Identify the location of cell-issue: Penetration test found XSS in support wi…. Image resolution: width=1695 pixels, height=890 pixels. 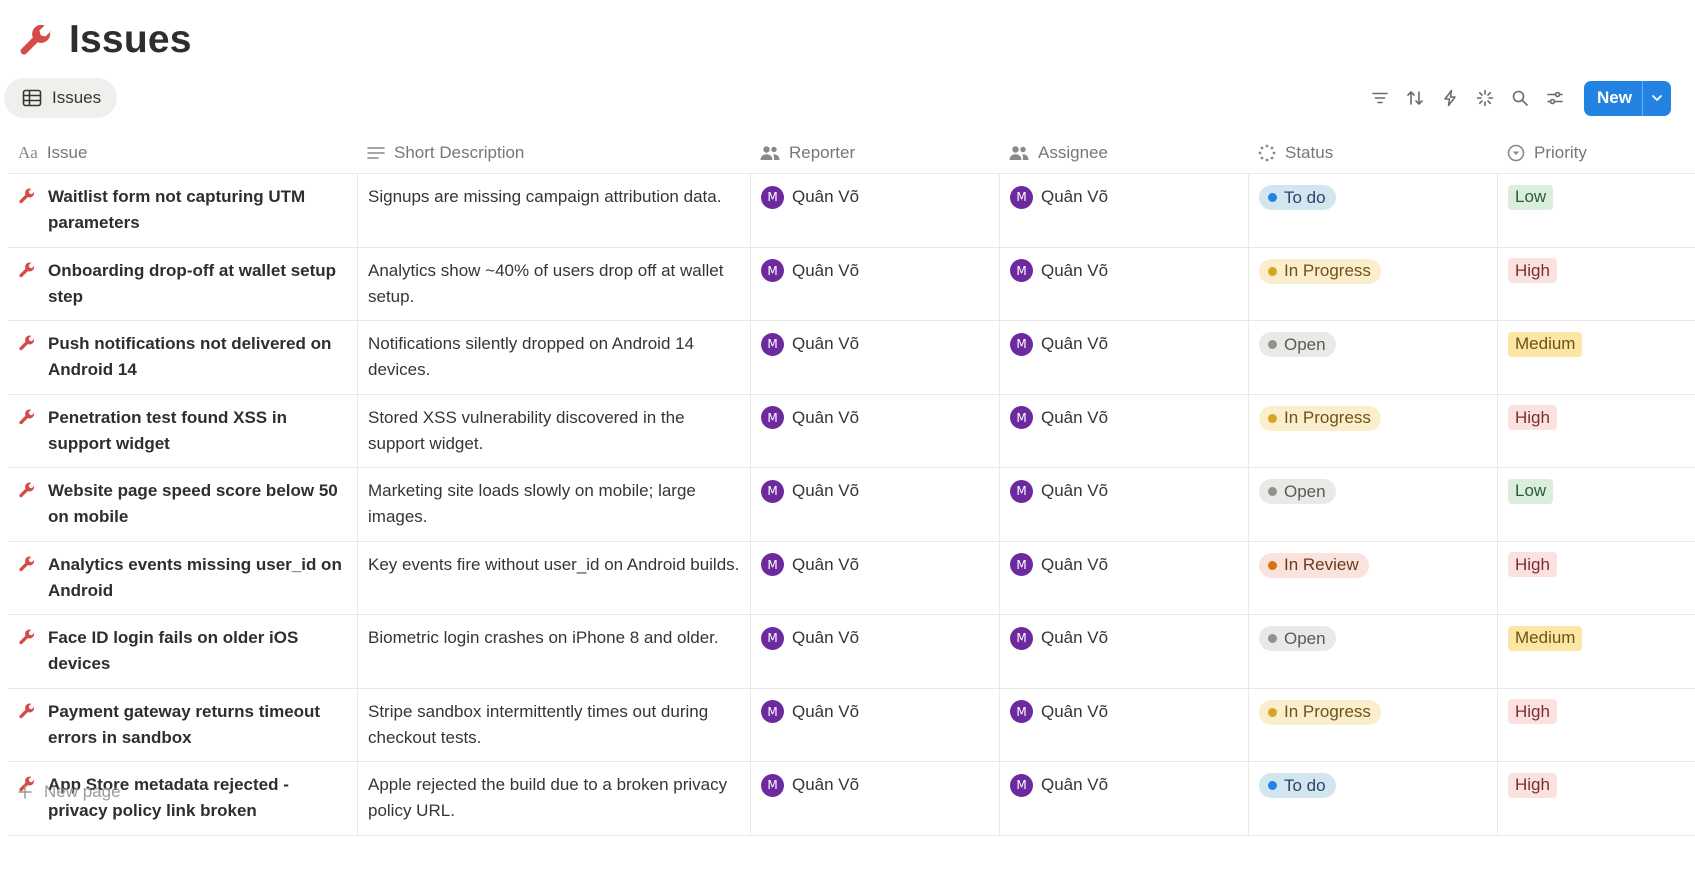
(182, 431).